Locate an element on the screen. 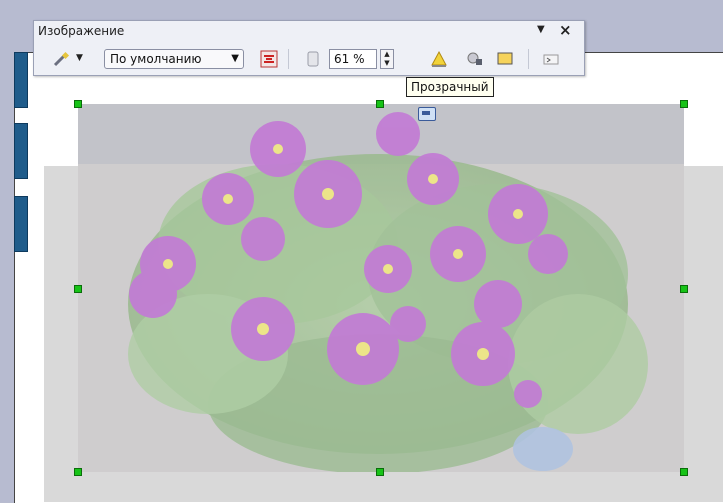  scissors-icon is located at coordinates (551, 59).